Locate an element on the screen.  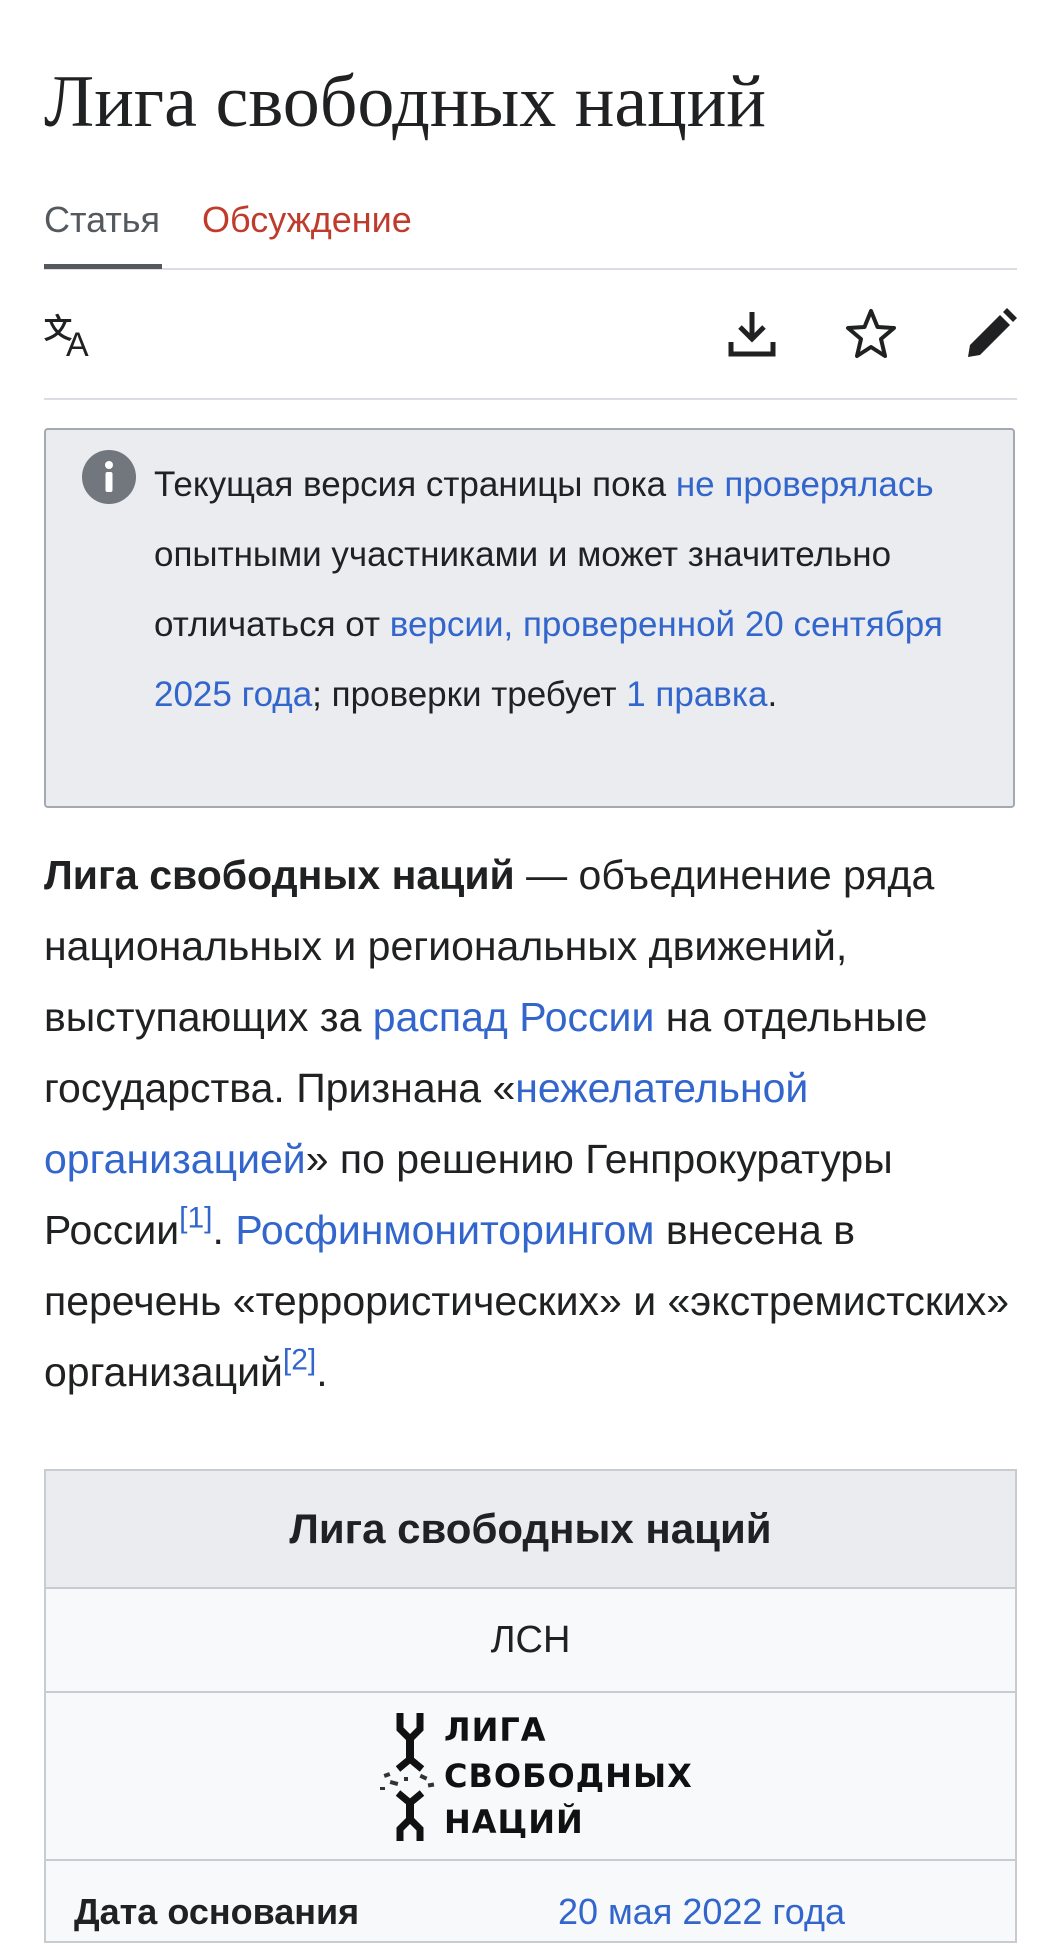
pending-edits-link: 1 правка is located at coordinates (696, 694).